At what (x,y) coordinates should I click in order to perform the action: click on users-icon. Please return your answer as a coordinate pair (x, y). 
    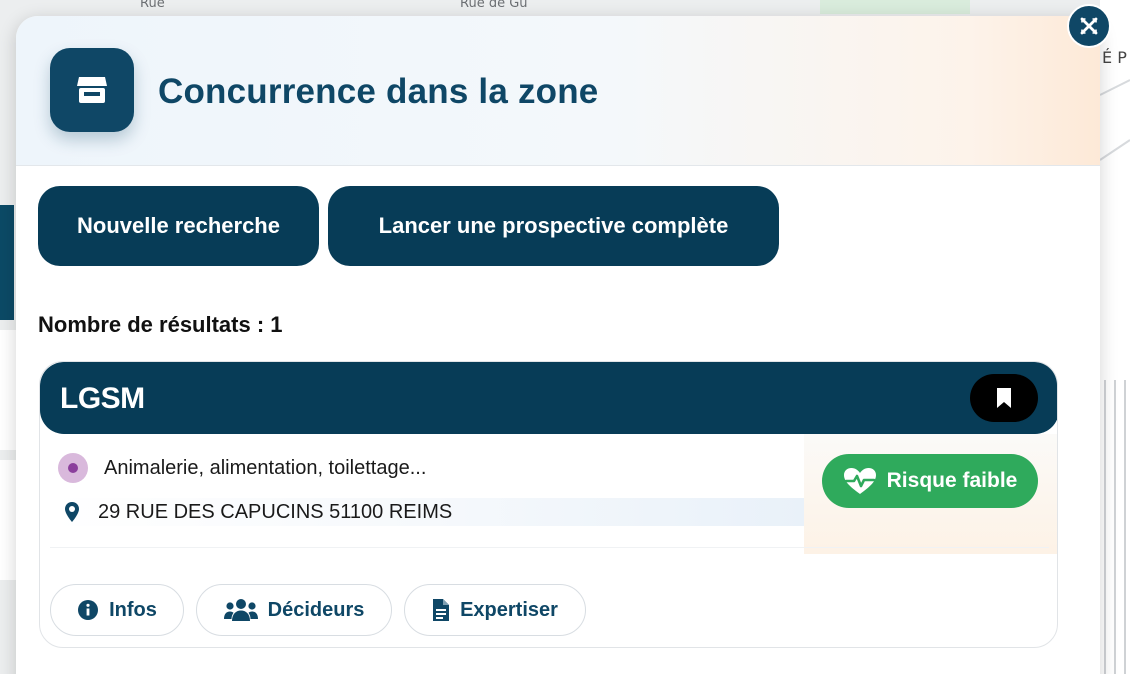
    Looking at the image, I should click on (240, 610).